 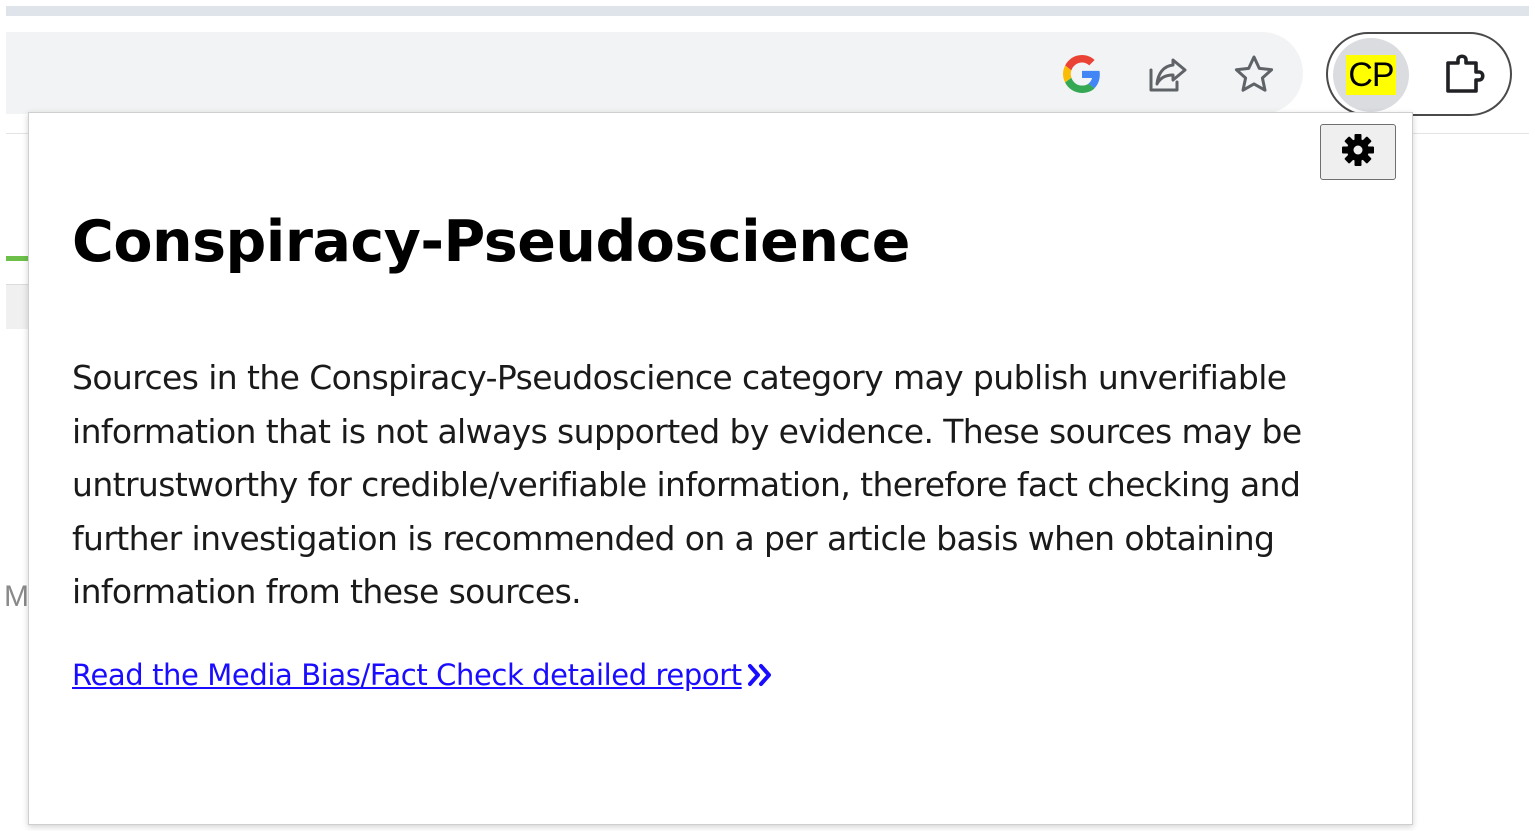 I want to click on google-icon, so click(x=1082, y=74).